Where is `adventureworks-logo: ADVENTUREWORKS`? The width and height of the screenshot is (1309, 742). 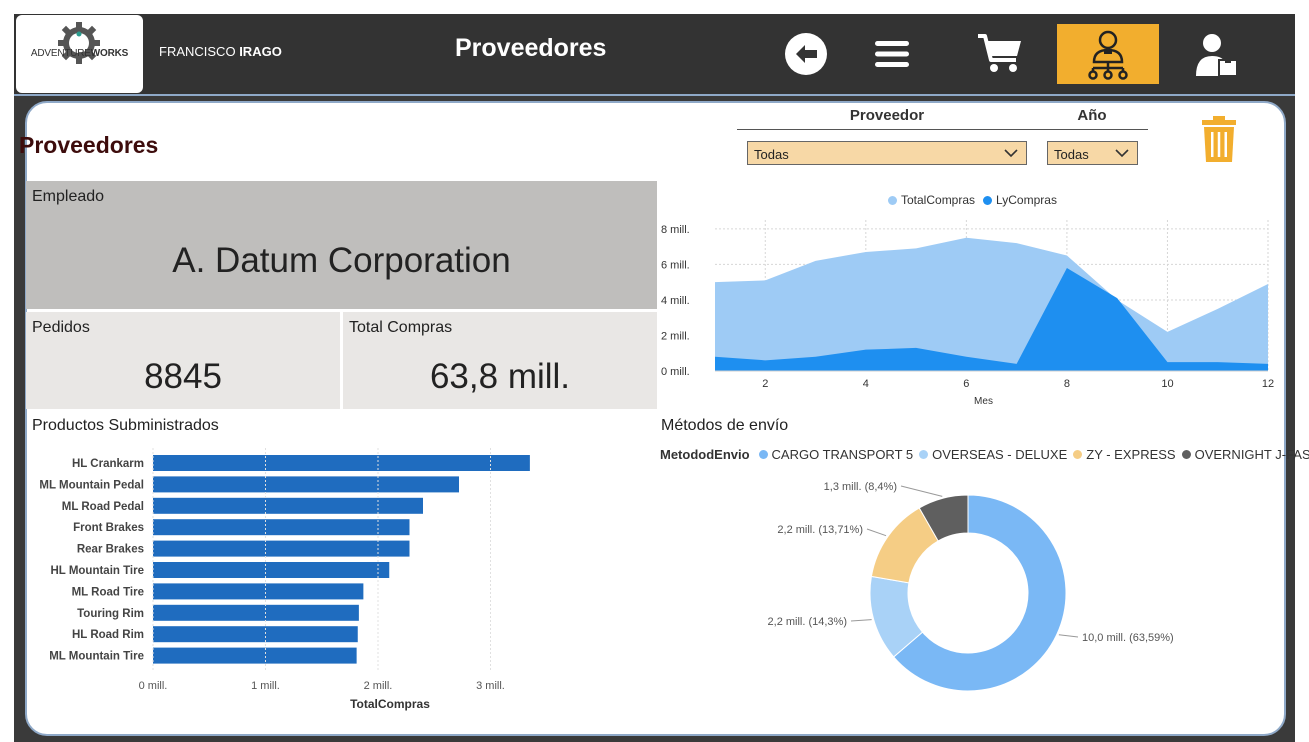
adventureworks-logo: ADVENTUREWORKS is located at coordinates (79, 54).